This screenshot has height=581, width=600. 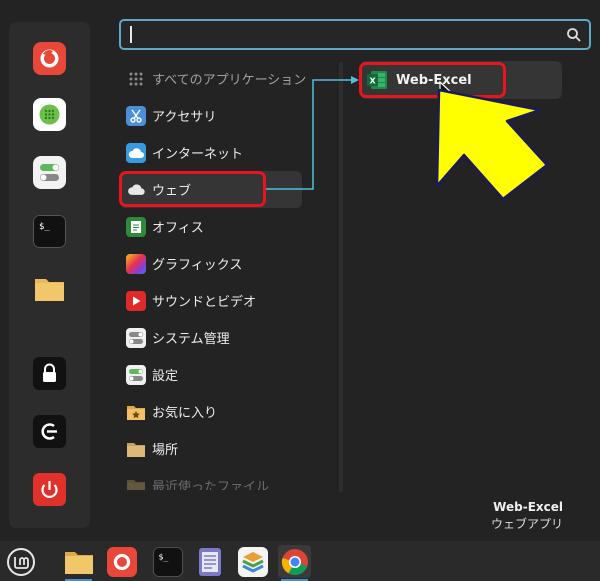 What do you see at coordinates (178, 228) in the screenshot?
I see `category-label: オフィス` at bounding box center [178, 228].